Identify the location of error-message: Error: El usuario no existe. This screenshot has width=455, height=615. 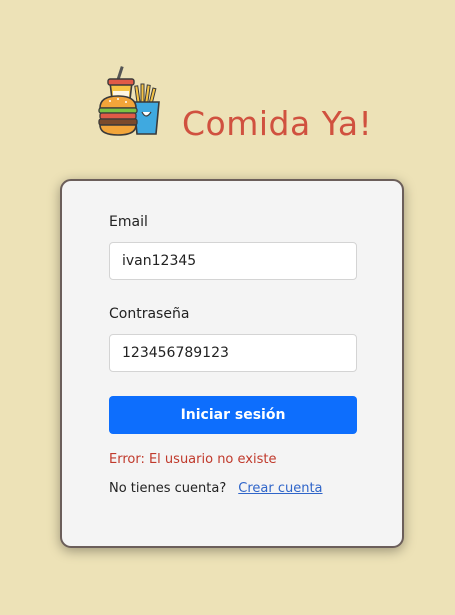
(193, 459).